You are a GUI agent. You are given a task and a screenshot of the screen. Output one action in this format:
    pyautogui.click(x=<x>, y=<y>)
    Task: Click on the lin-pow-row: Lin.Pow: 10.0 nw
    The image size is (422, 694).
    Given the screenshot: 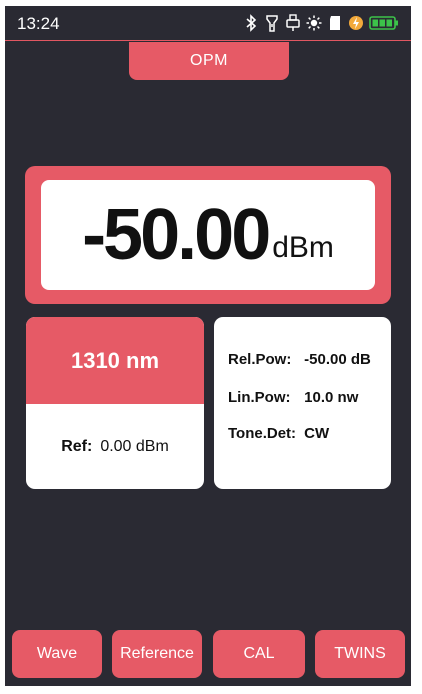 What is the action you would take?
    pyautogui.click(x=293, y=397)
    